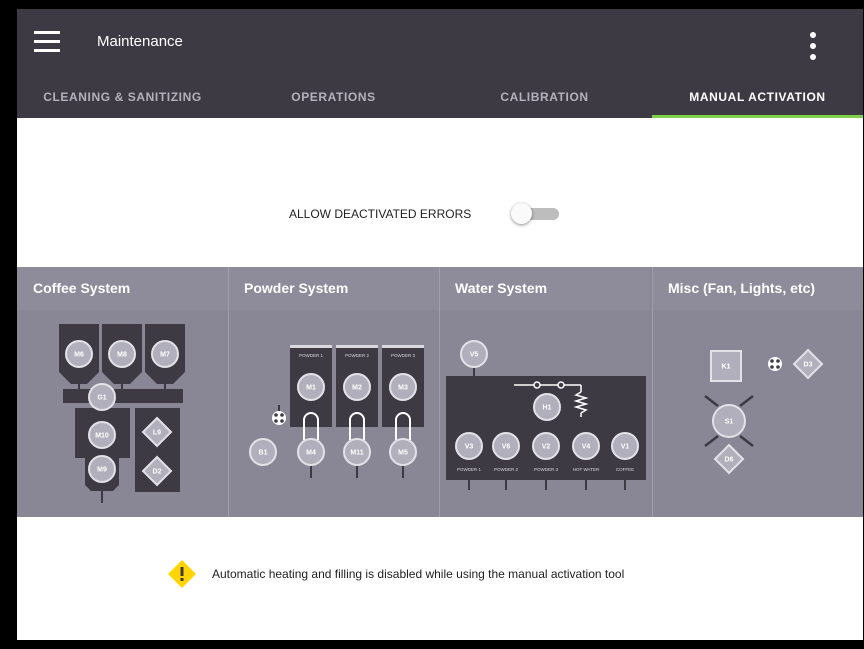 This screenshot has height=649, width=864. I want to click on svg-text: M11, so click(356, 453).